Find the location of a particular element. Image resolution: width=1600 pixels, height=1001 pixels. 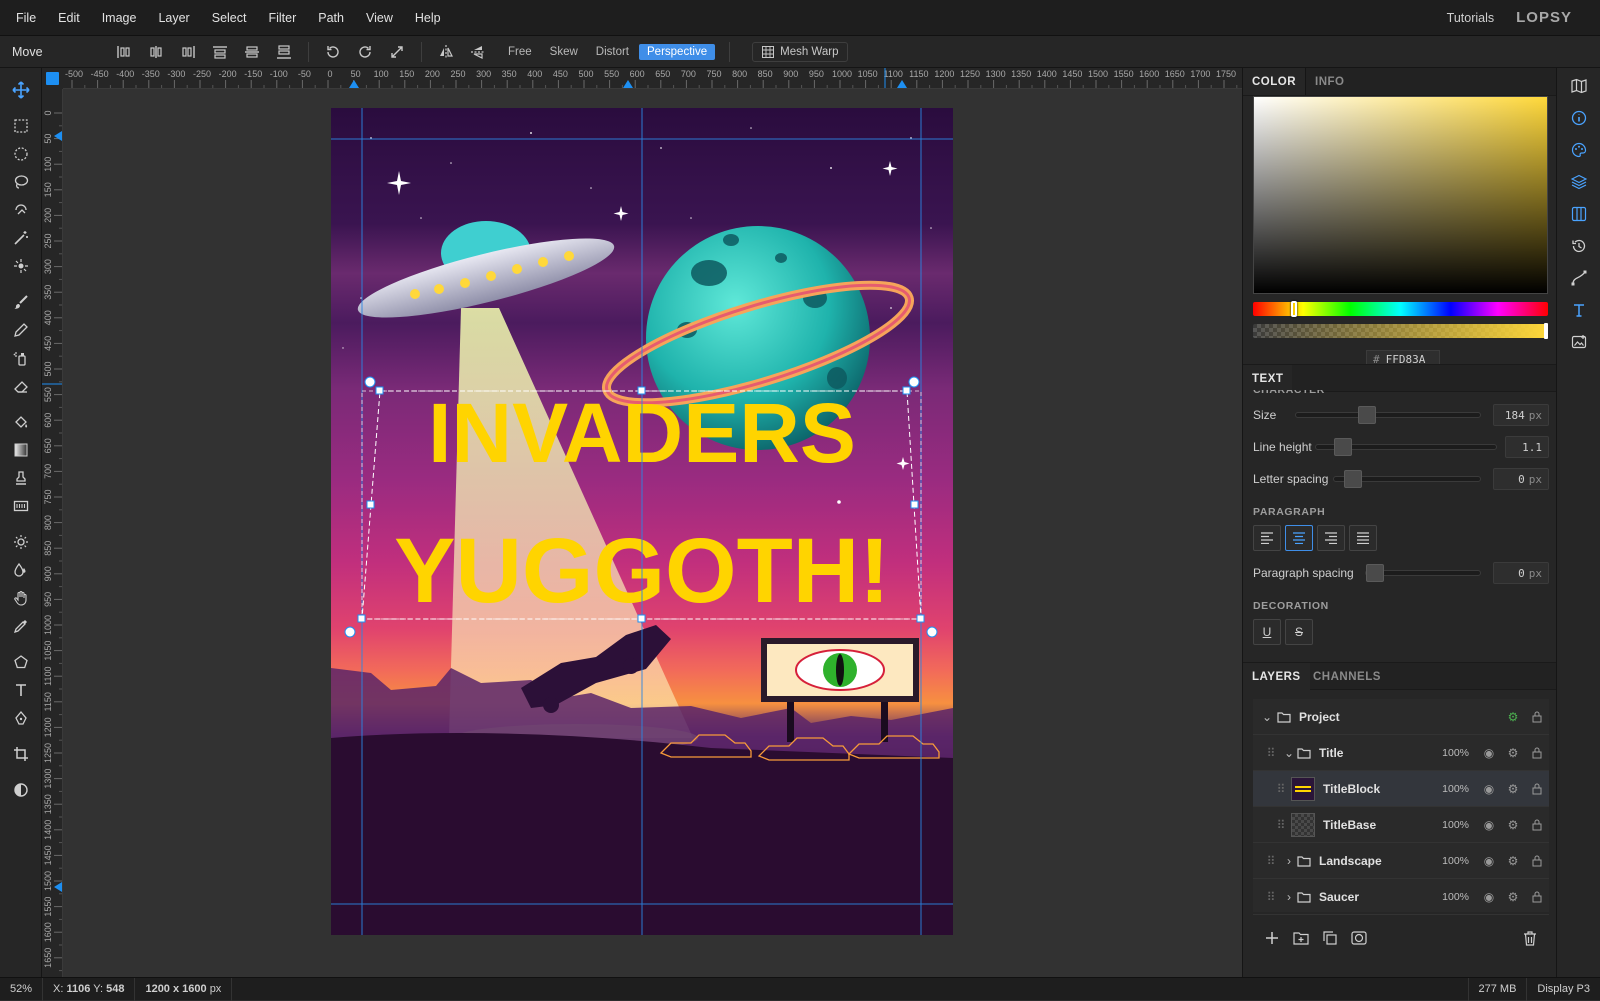

size-slider is located at coordinates (1388, 415).